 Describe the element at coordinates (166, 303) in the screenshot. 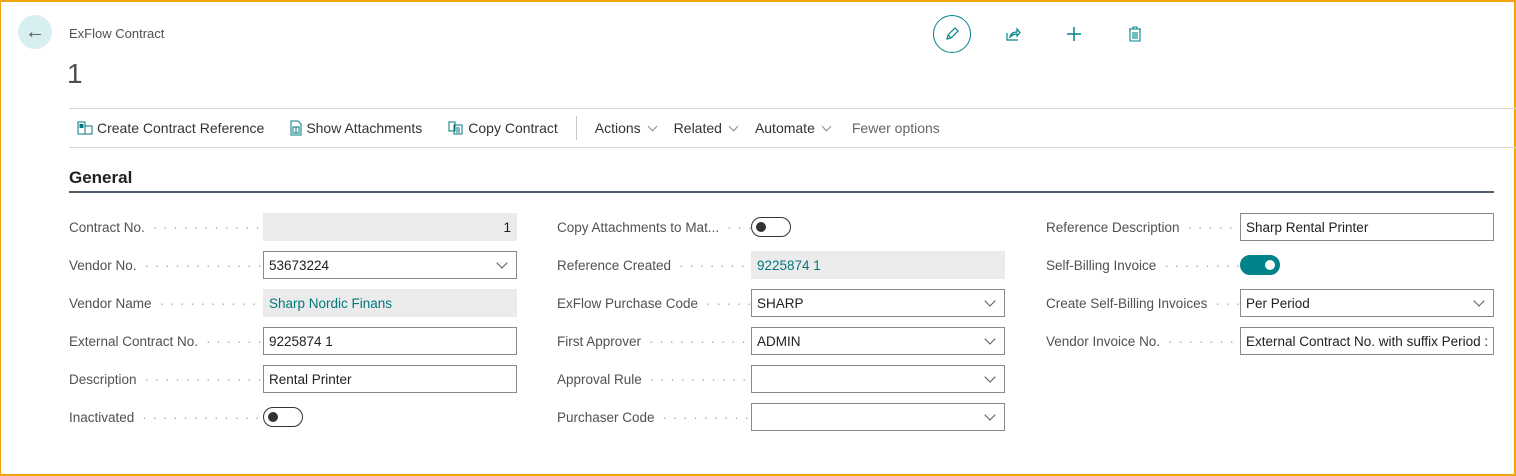

I see `vendor-name-label: Vendor Name` at that location.